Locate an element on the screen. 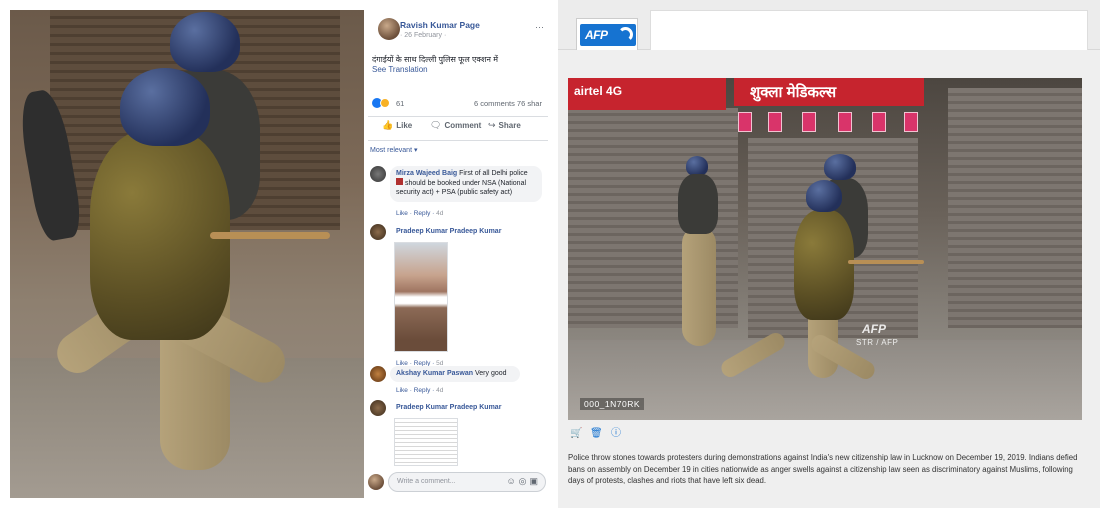 The height and width of the screenshot is (508, 1100). reactions-bar: 61 6 comments 76 shar is located at coordinates (460, 104).